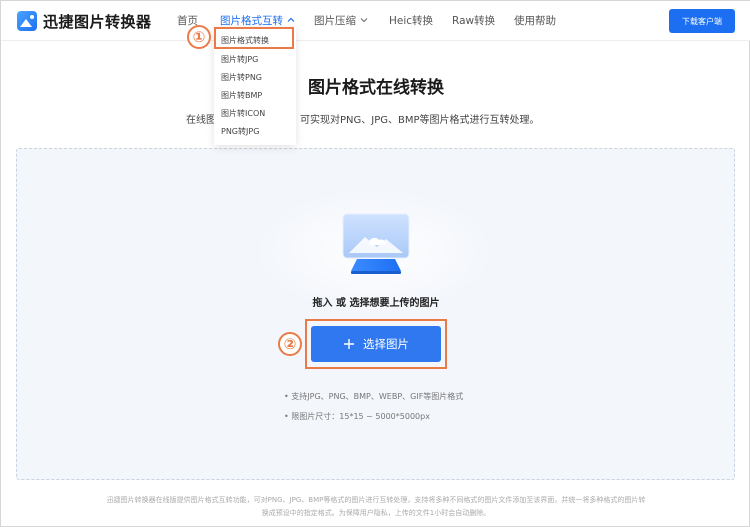  What do you see at coordinates (199, 37) in the screenshot?
I see `step-badge-1: ①` at bounding box center [199, 37].